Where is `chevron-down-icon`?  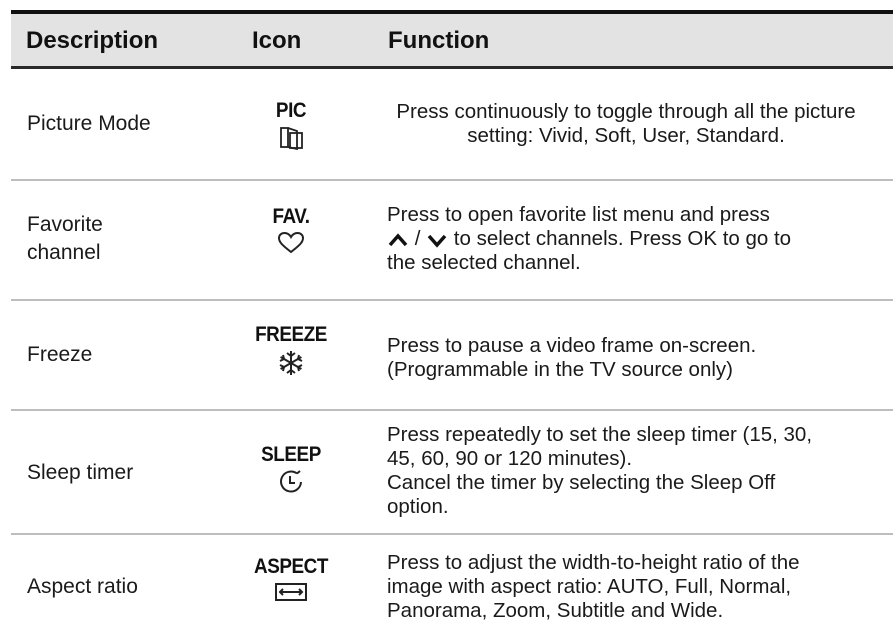
chevron-down-icon is located at coordinates (437, 241).